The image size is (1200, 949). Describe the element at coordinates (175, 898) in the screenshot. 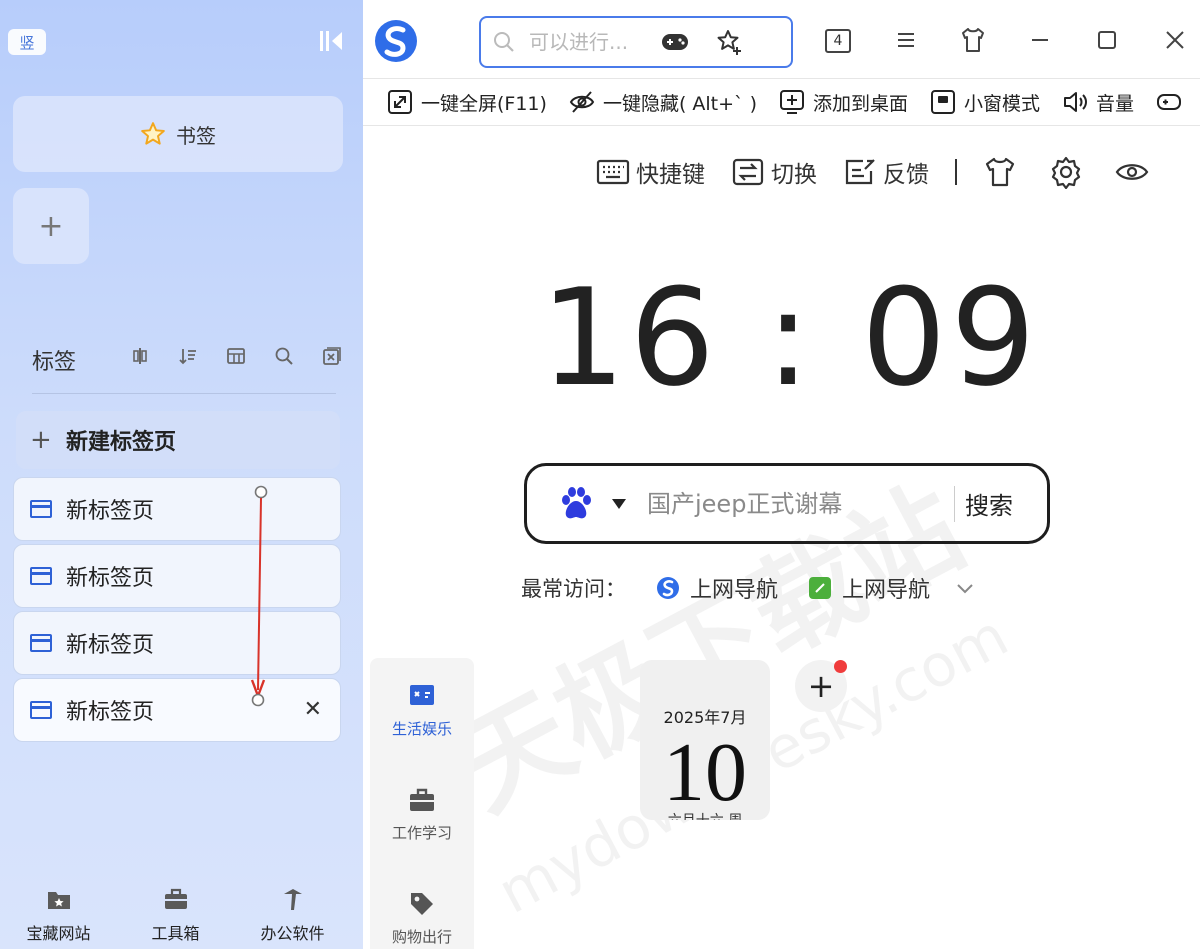

I see `toolbox-icon` at that location.